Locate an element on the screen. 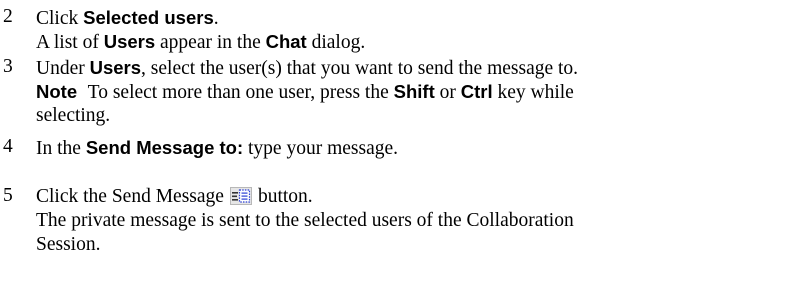  step-result-continued: Session. is located at coordinates (68, 245).